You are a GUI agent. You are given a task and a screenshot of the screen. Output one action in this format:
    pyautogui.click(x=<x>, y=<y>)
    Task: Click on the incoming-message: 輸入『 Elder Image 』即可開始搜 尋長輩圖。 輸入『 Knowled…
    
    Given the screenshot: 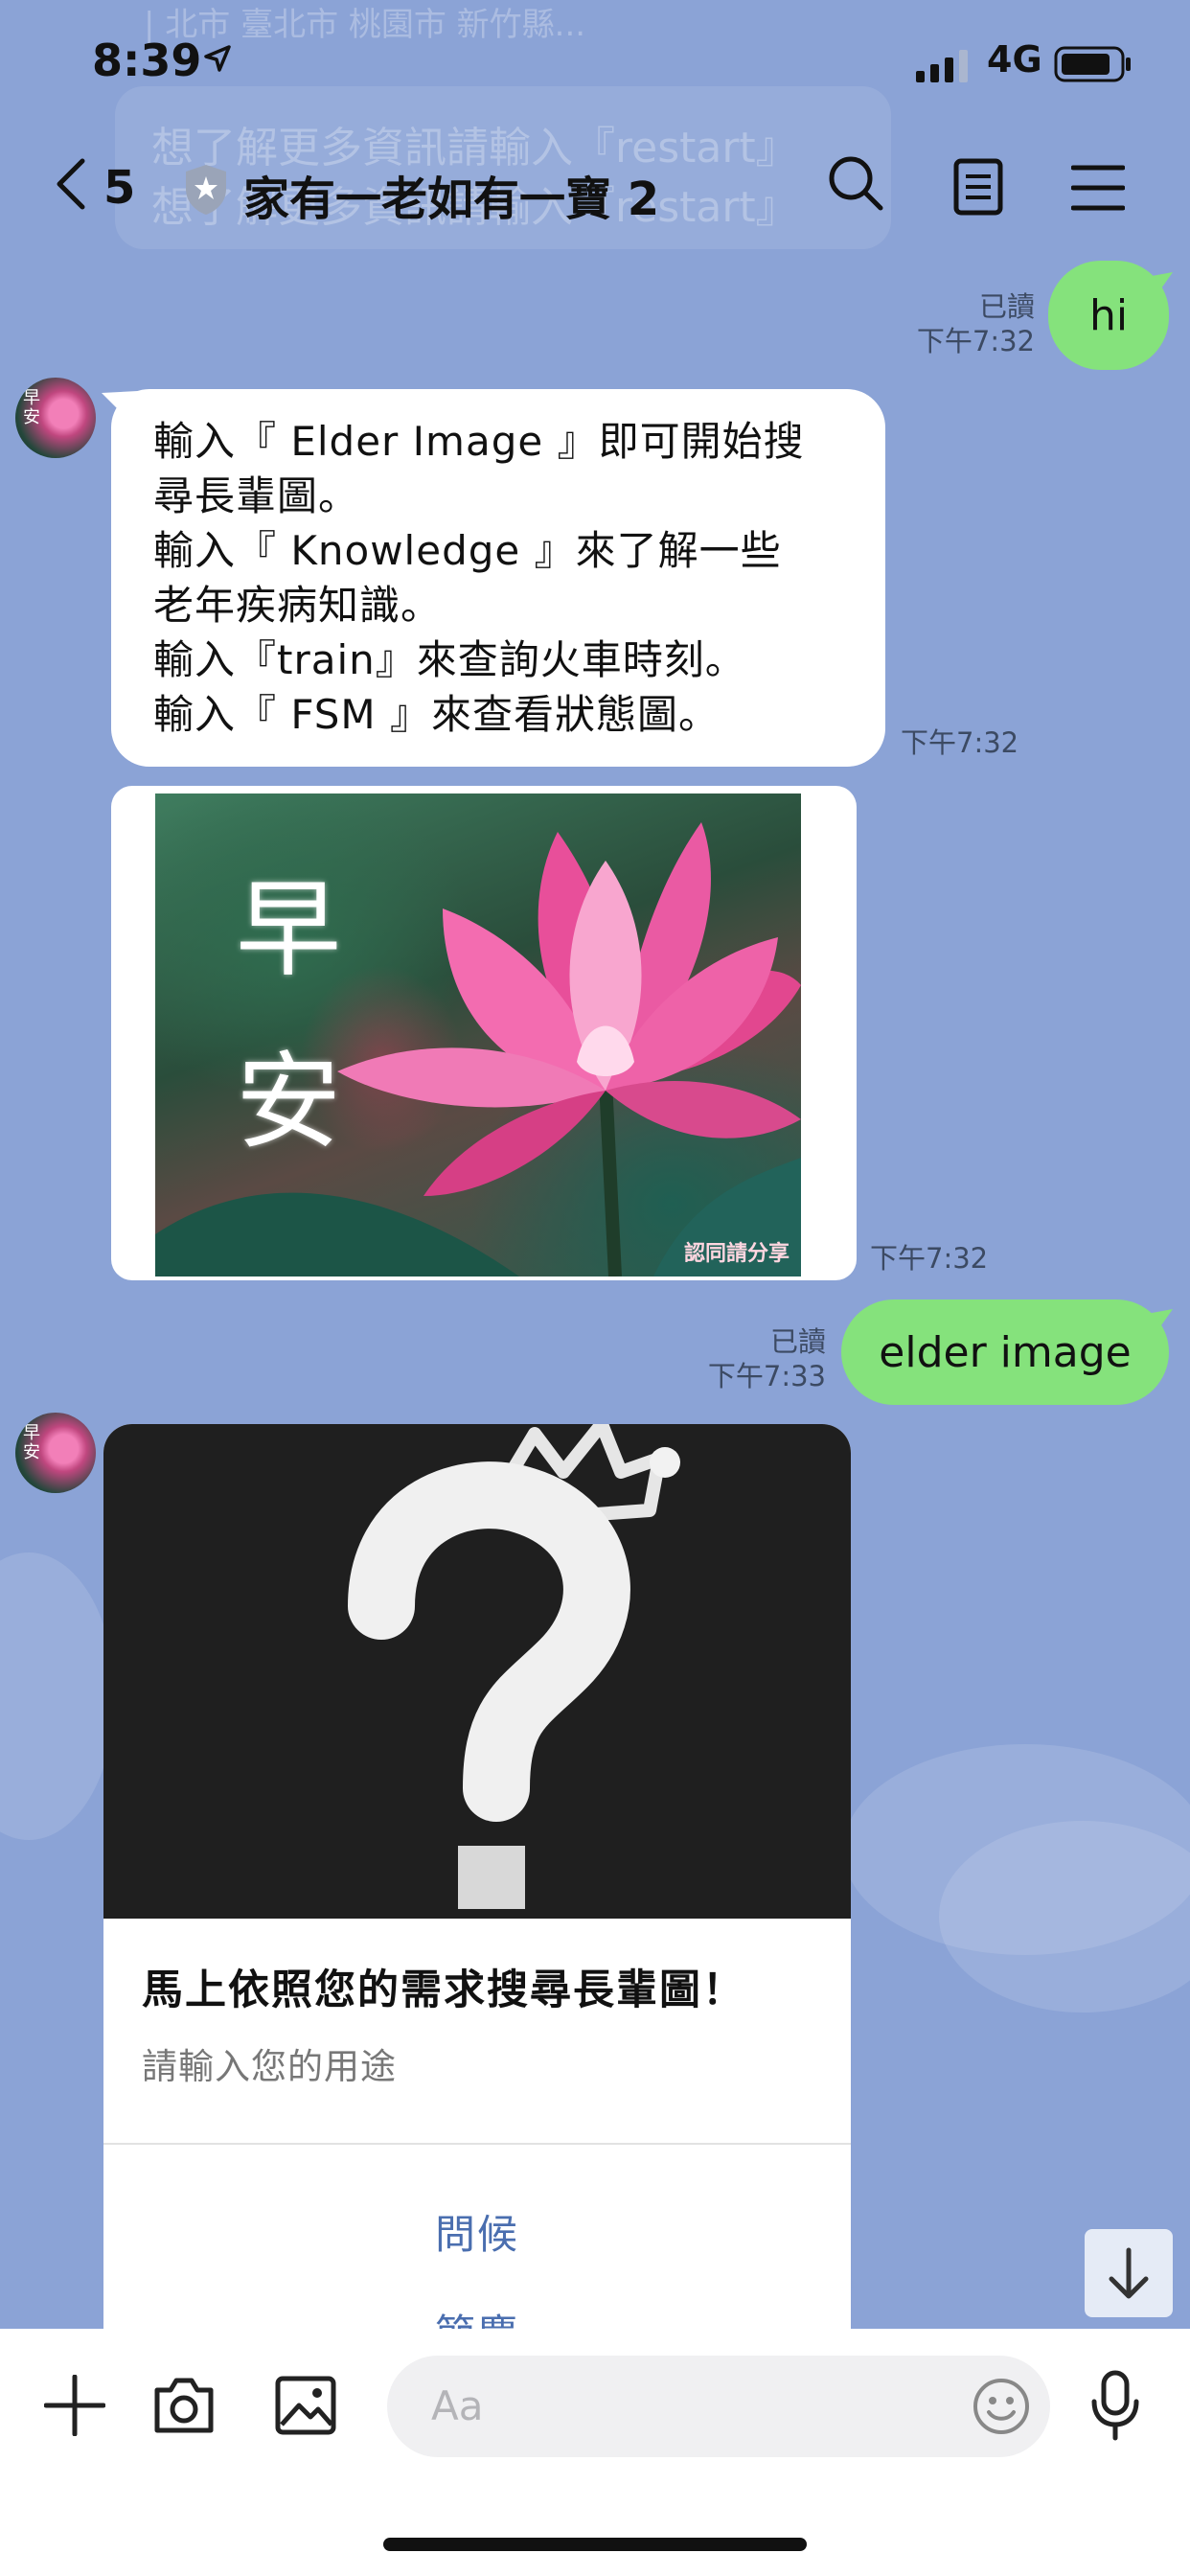 What is the action you would take?
    pyautogui.click(x=498, y=578)
    